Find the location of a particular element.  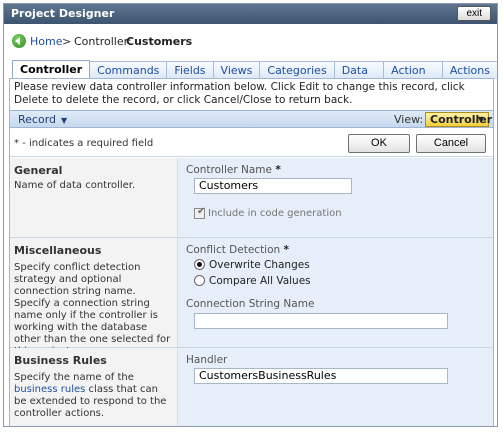

conflict-detection-label: Conflict Detection * is located at coordinates (237, 250).